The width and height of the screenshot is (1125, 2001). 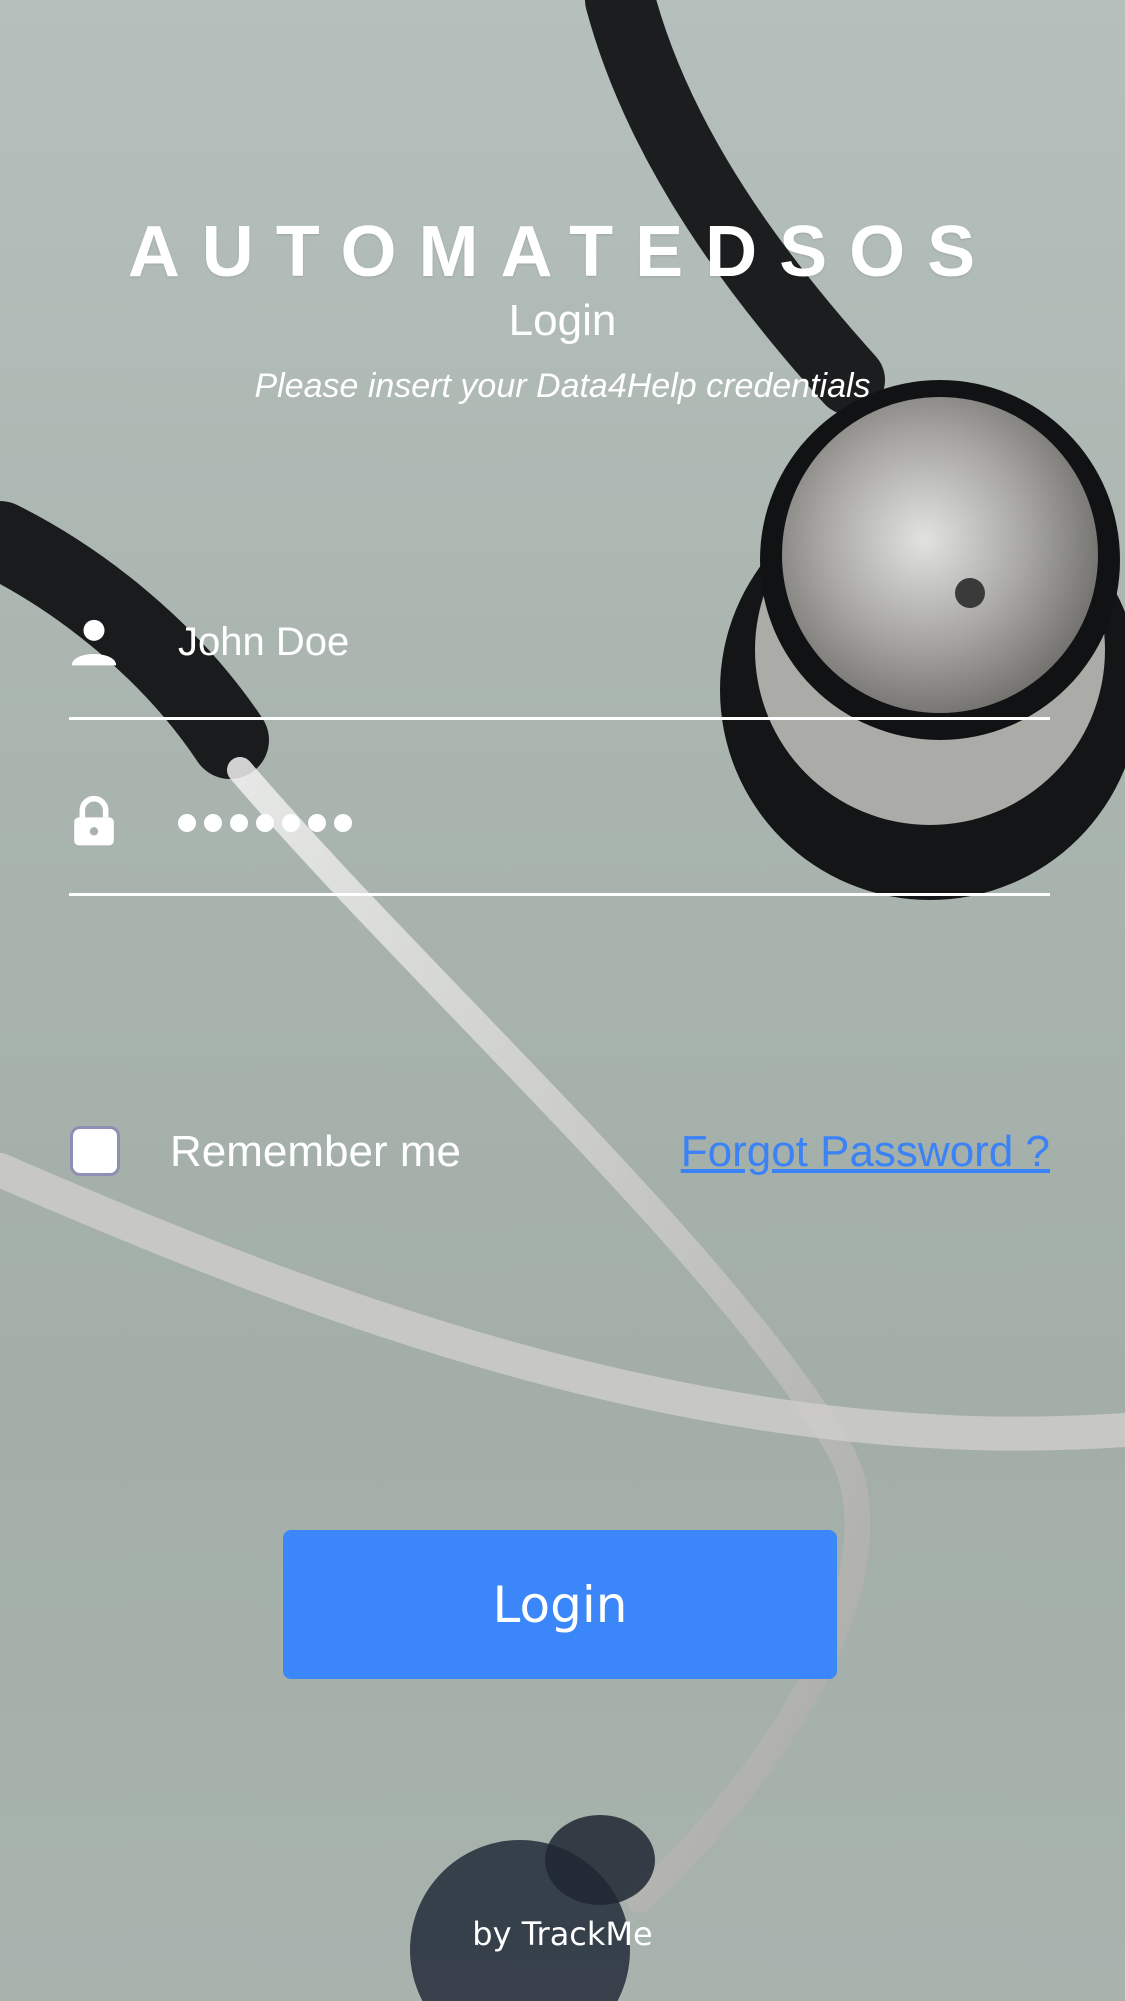 What do you see at coordinates (865, 1152) in the screenshot?
I see `forgot-password-link: Forgot Password ?` at bounding box center [865, 1152].